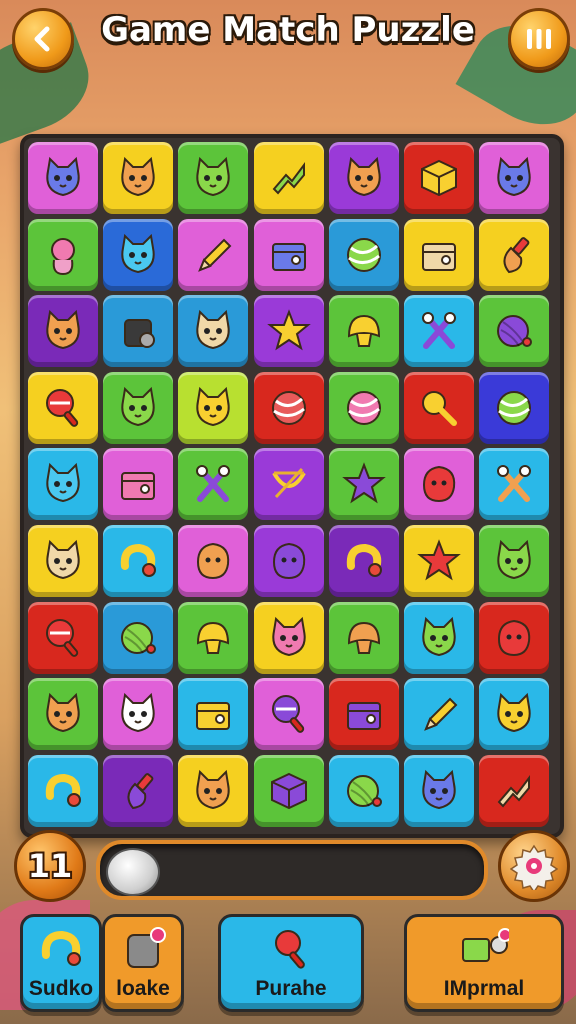 This screenshot has height=1024, width=576. I want to click on ball-striped-icon, so click(288, 407).